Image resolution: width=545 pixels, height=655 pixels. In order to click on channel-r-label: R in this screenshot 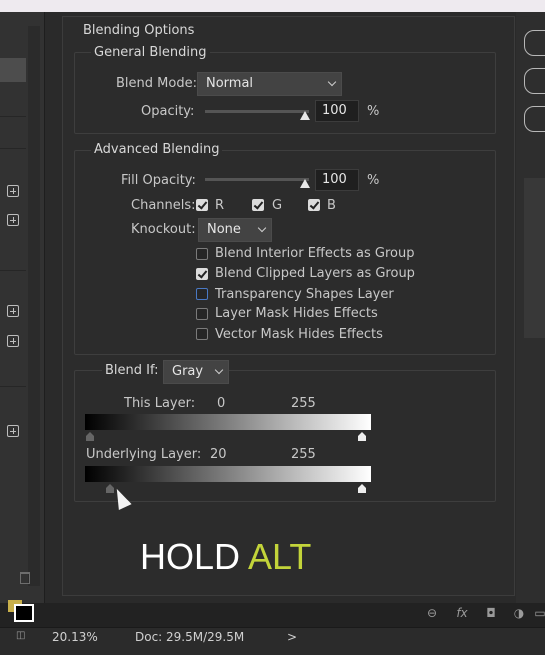, I will do `click(220, 205)`.